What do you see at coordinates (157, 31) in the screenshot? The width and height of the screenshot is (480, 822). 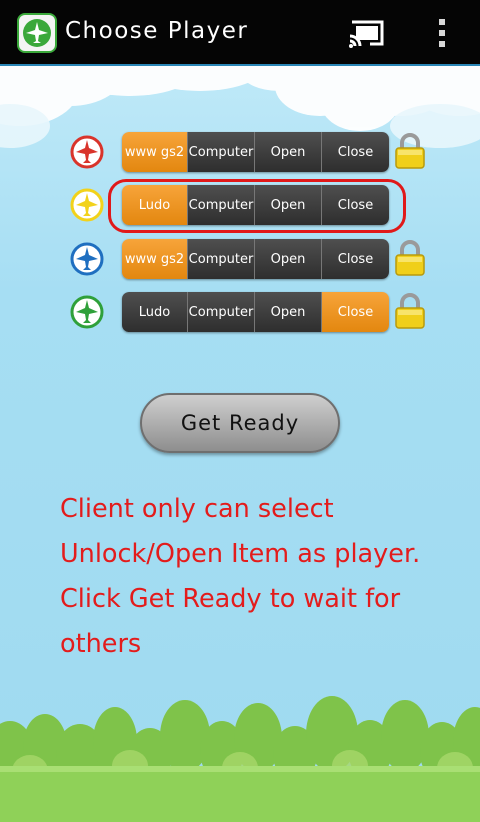 I see `page-title: Choose Player` at bounding box center [157, 31].